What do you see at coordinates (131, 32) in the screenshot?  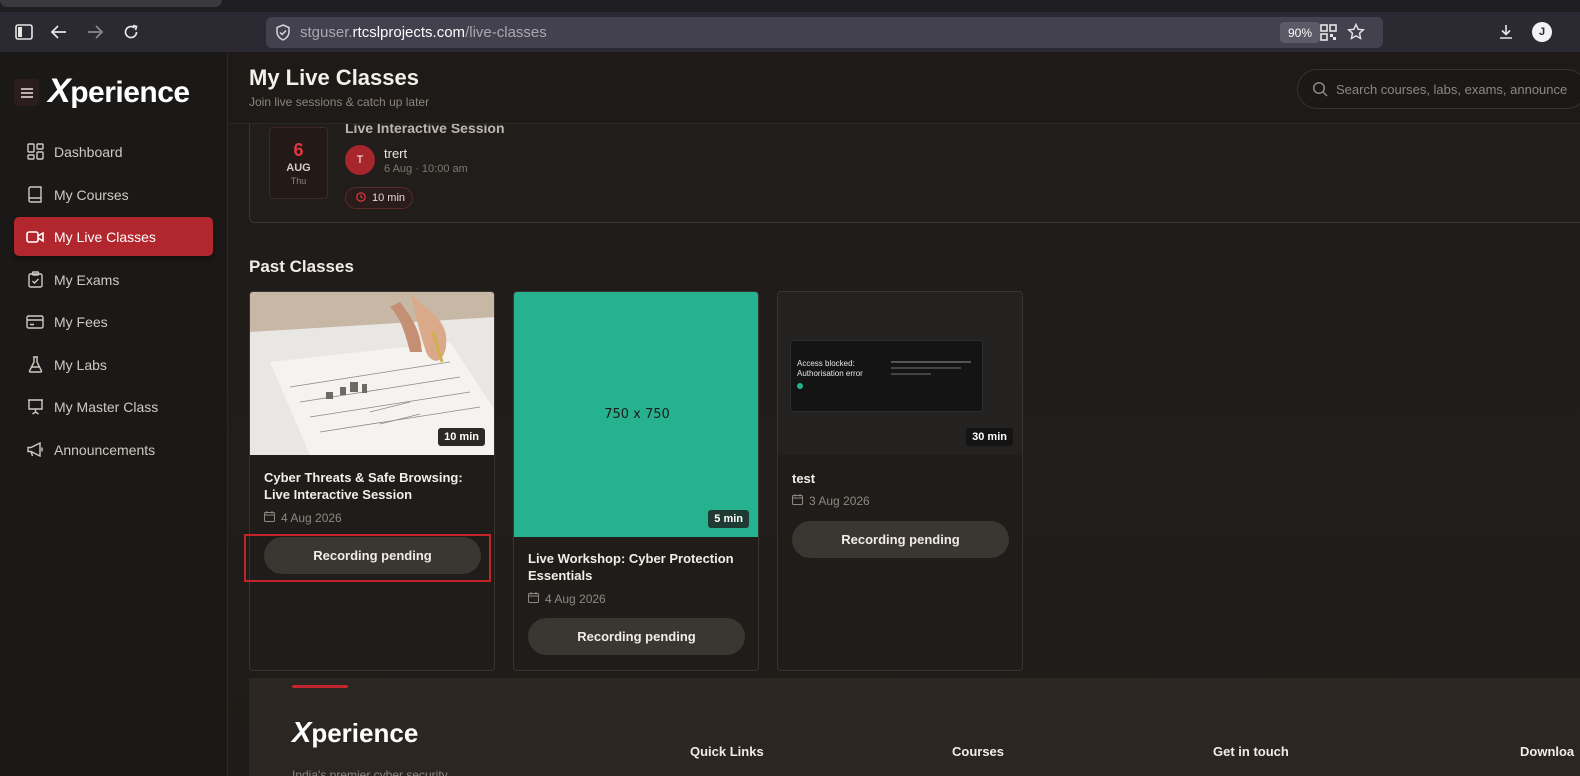 I see `reload-icon` at bounding box center [131, 32].